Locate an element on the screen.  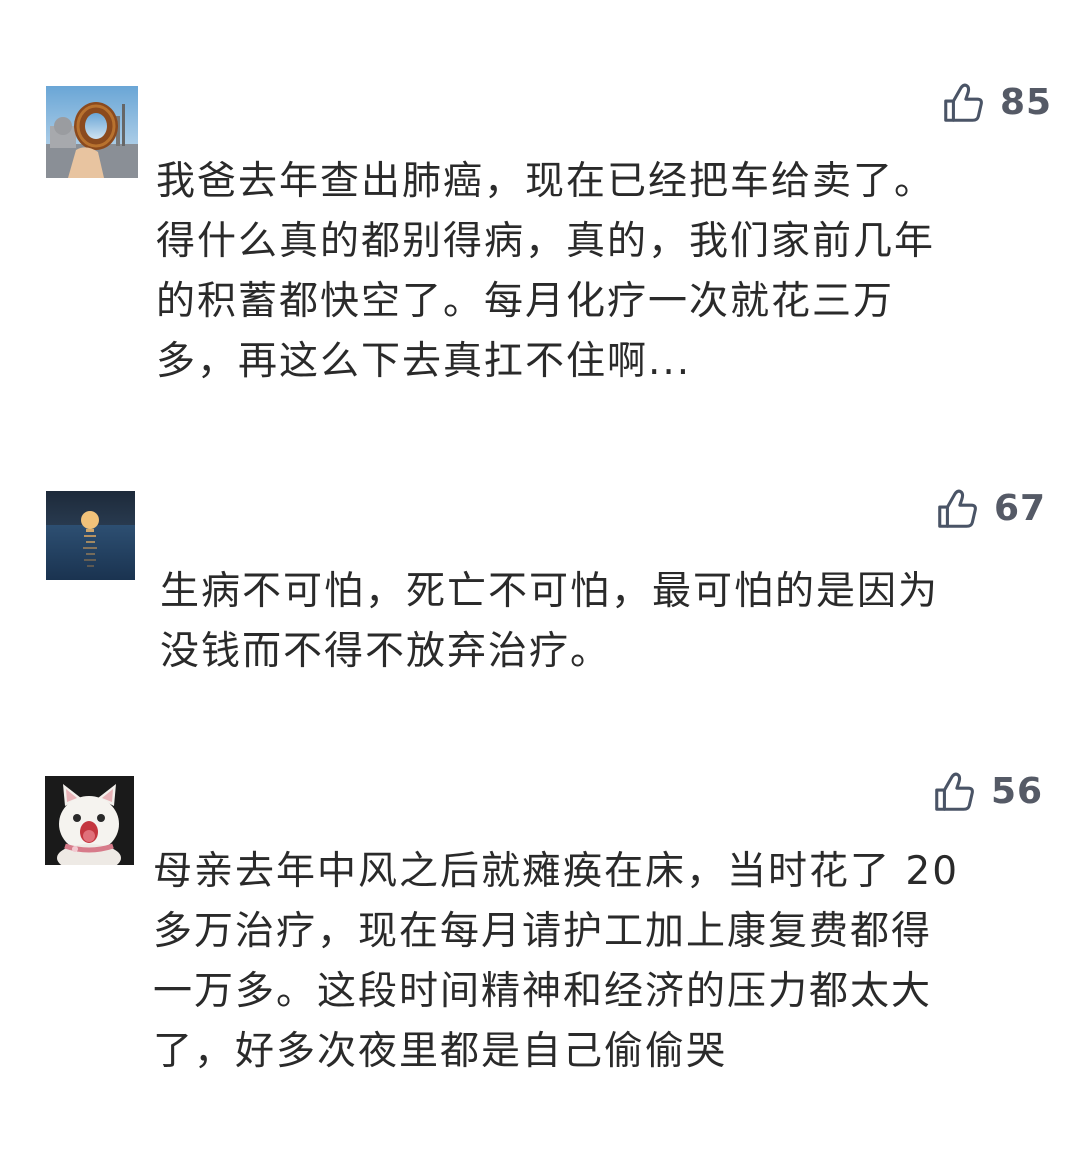
like-button: 67 is located at coordinates (990, 509).